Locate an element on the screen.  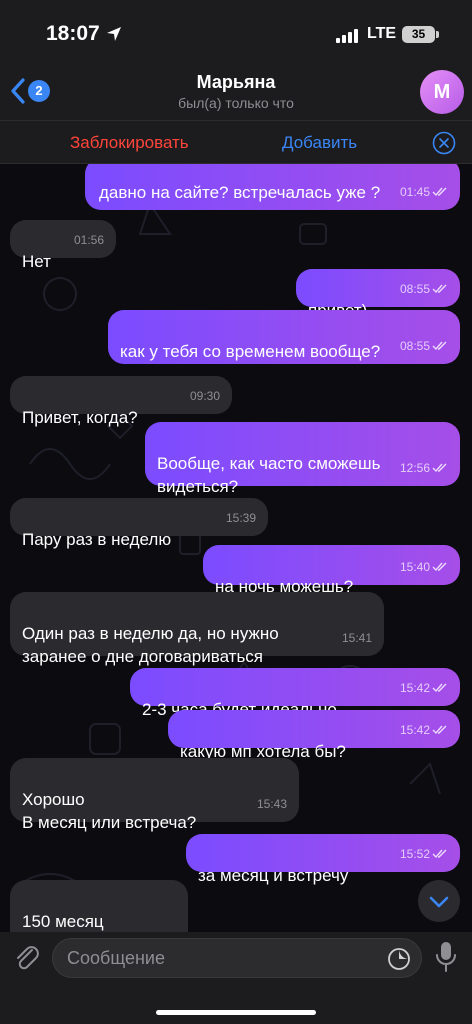
chevron-down-icon is located at coordinates (439, 902).